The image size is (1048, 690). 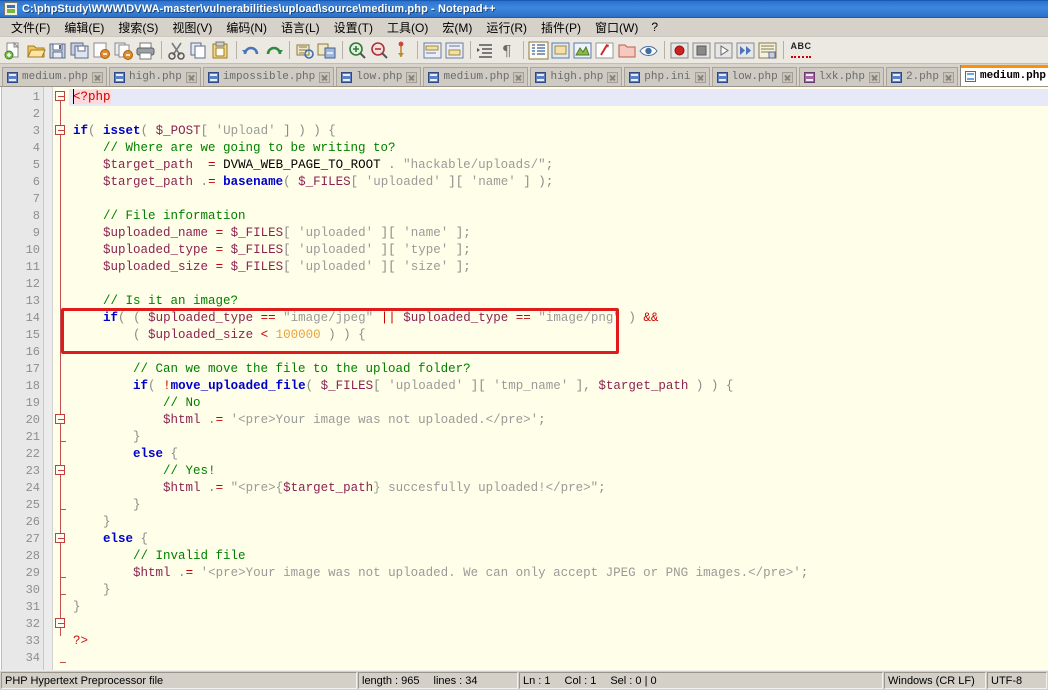 I want to click on pilcrow-icon: ¶, so click(x=507, y=50).